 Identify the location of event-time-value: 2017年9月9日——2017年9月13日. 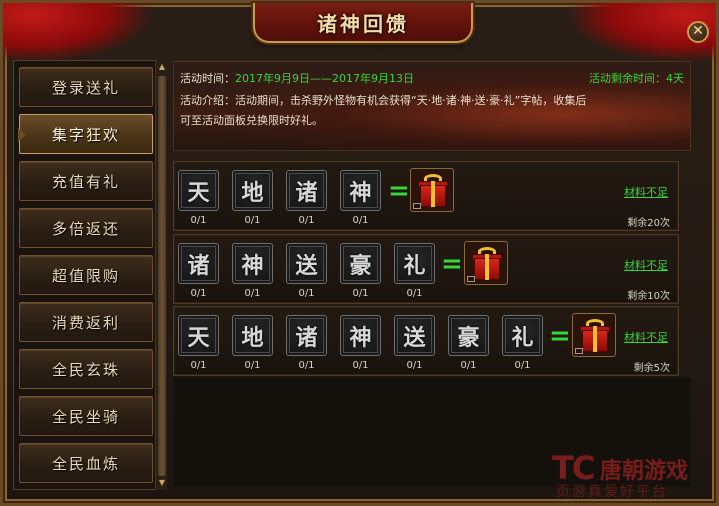
(324, 78).